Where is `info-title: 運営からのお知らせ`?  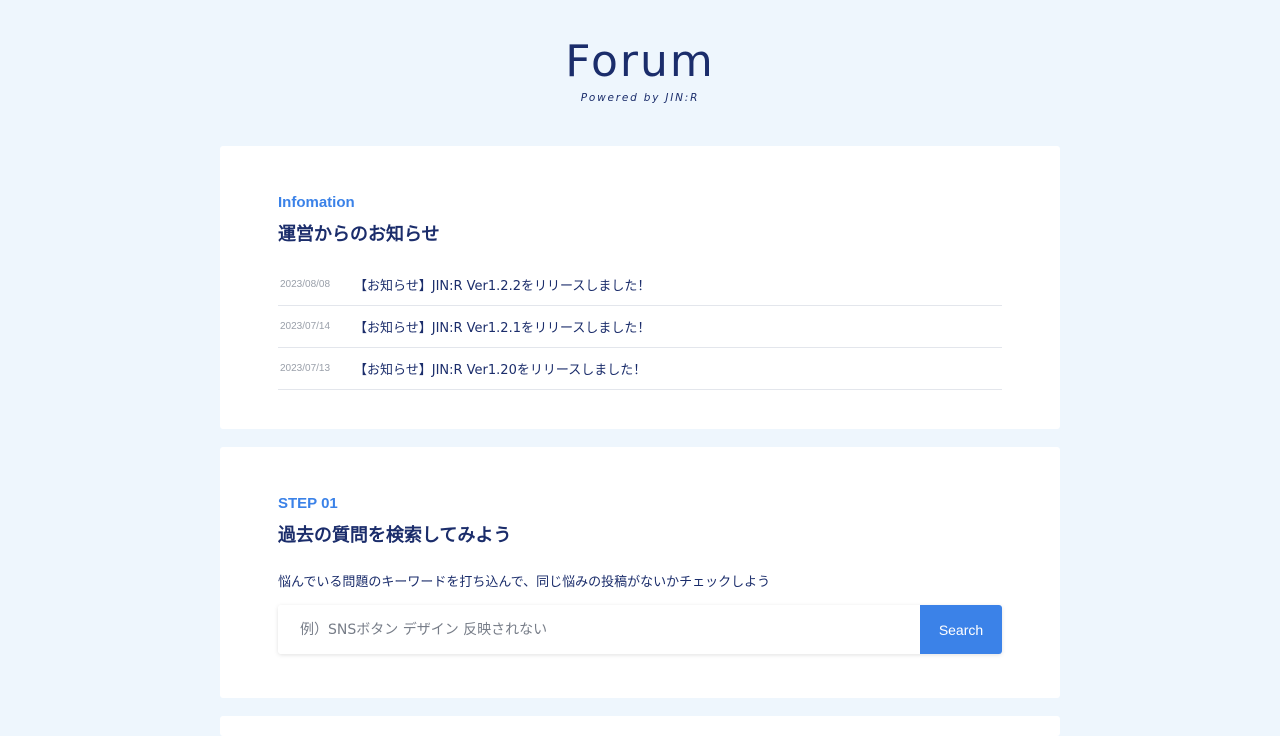 info-title: 運営からのお知らせ is located at coordinates (359, 234).